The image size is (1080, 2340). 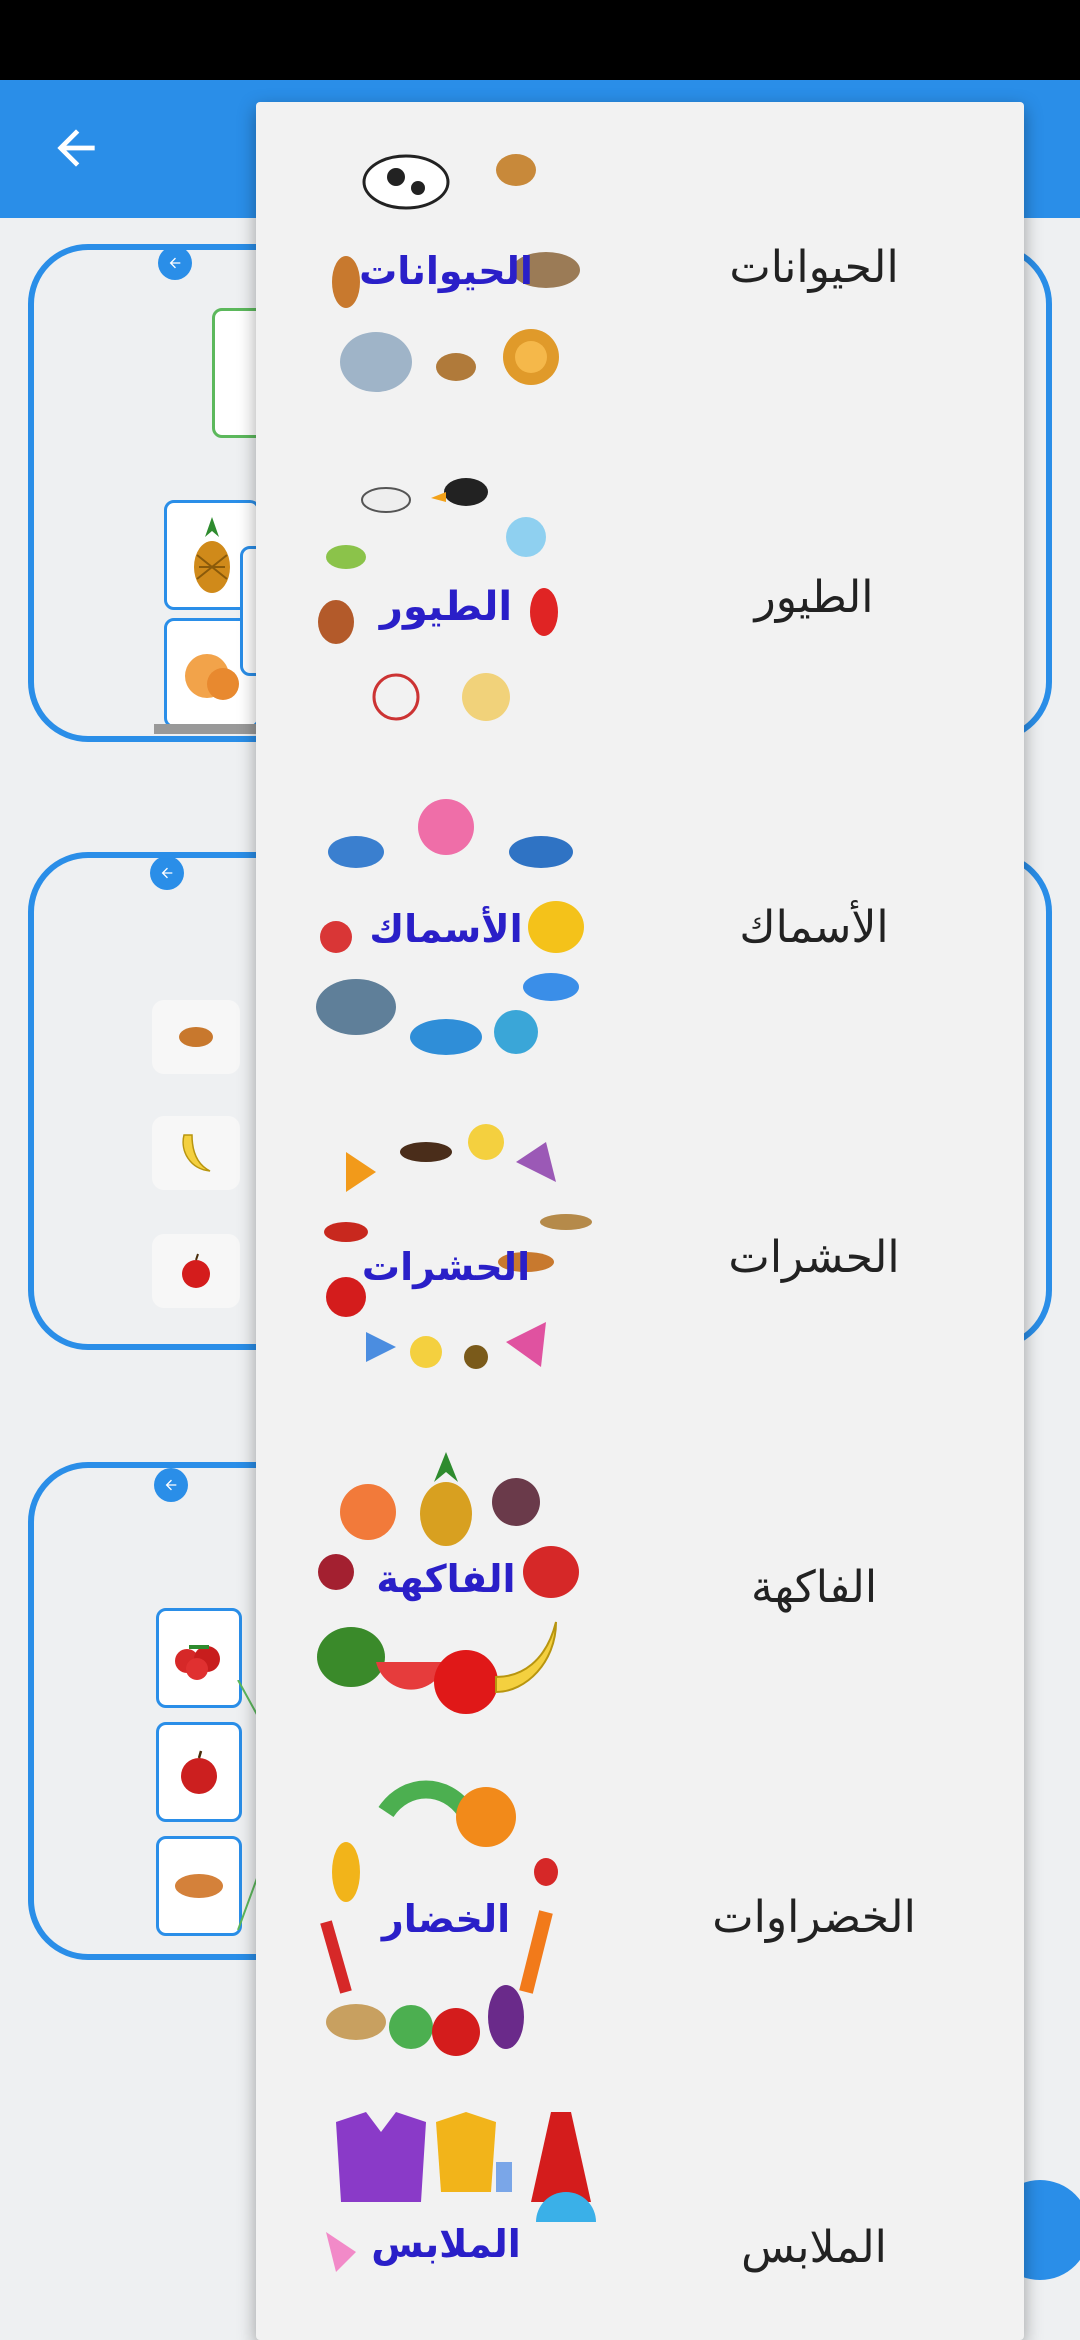 I want to click on image-title: الحيوانات, so click(x=446, y=271).